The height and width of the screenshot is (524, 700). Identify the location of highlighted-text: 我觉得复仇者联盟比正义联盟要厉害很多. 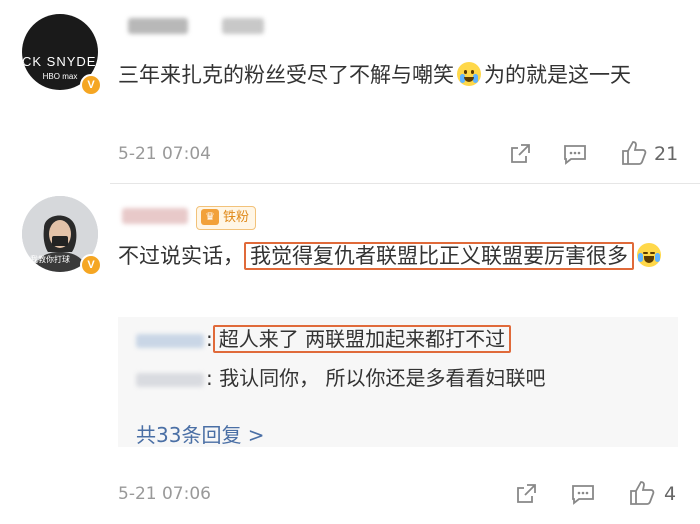
(439, 256).